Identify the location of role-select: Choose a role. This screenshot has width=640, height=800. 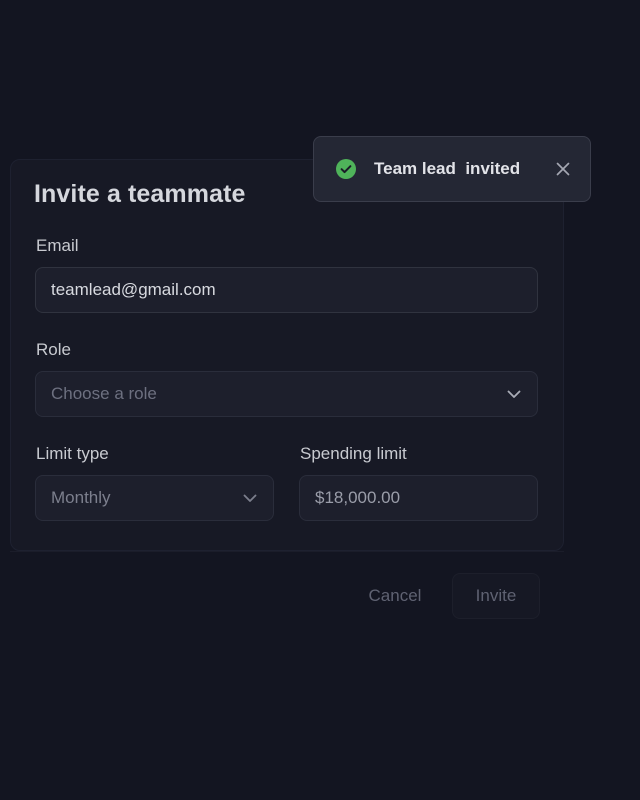
(286, 394).